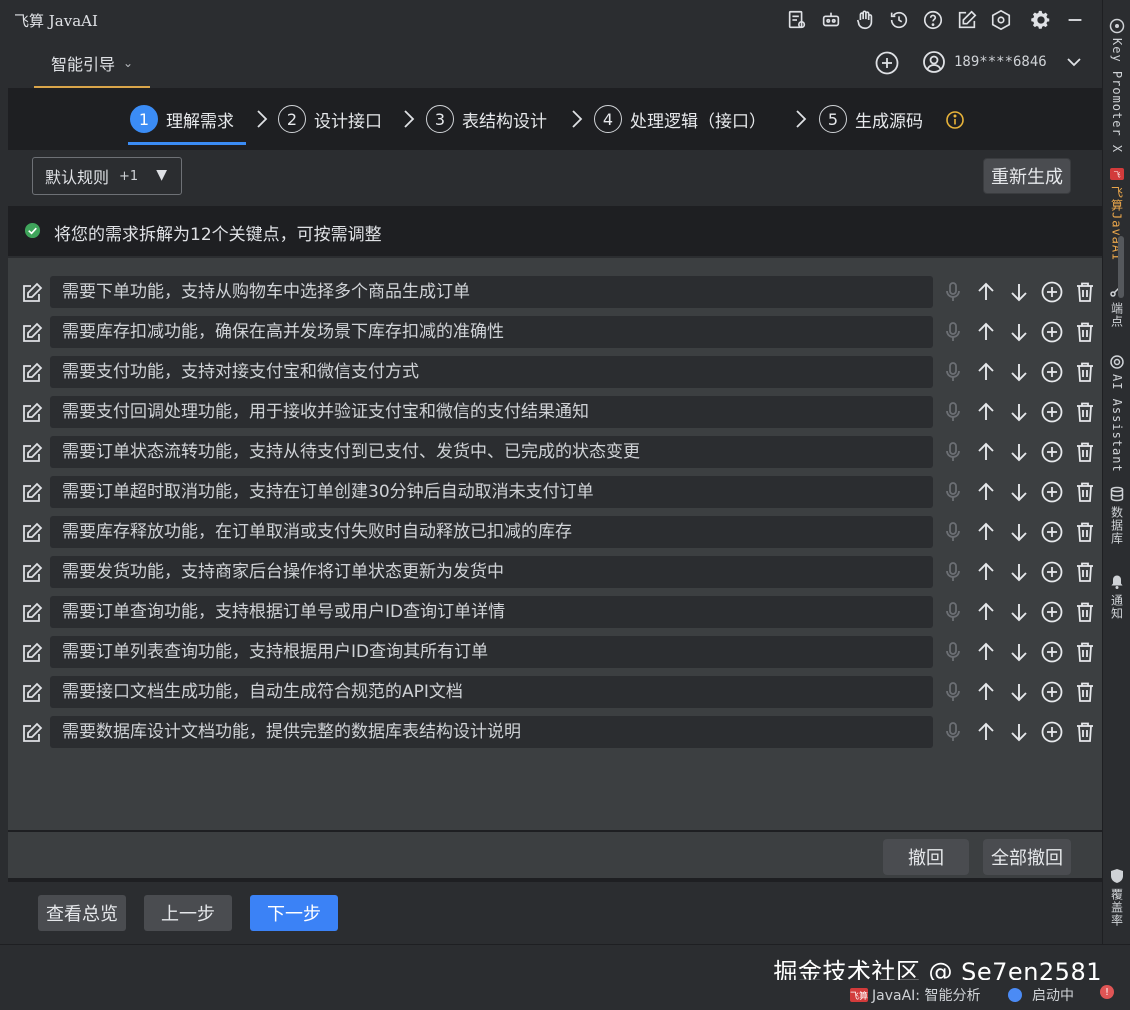 The image size is (1130, 1010). Describe the element at coordinates (188, 913) in the screenshot. I see `previous-step-button: 上一步` at that location.